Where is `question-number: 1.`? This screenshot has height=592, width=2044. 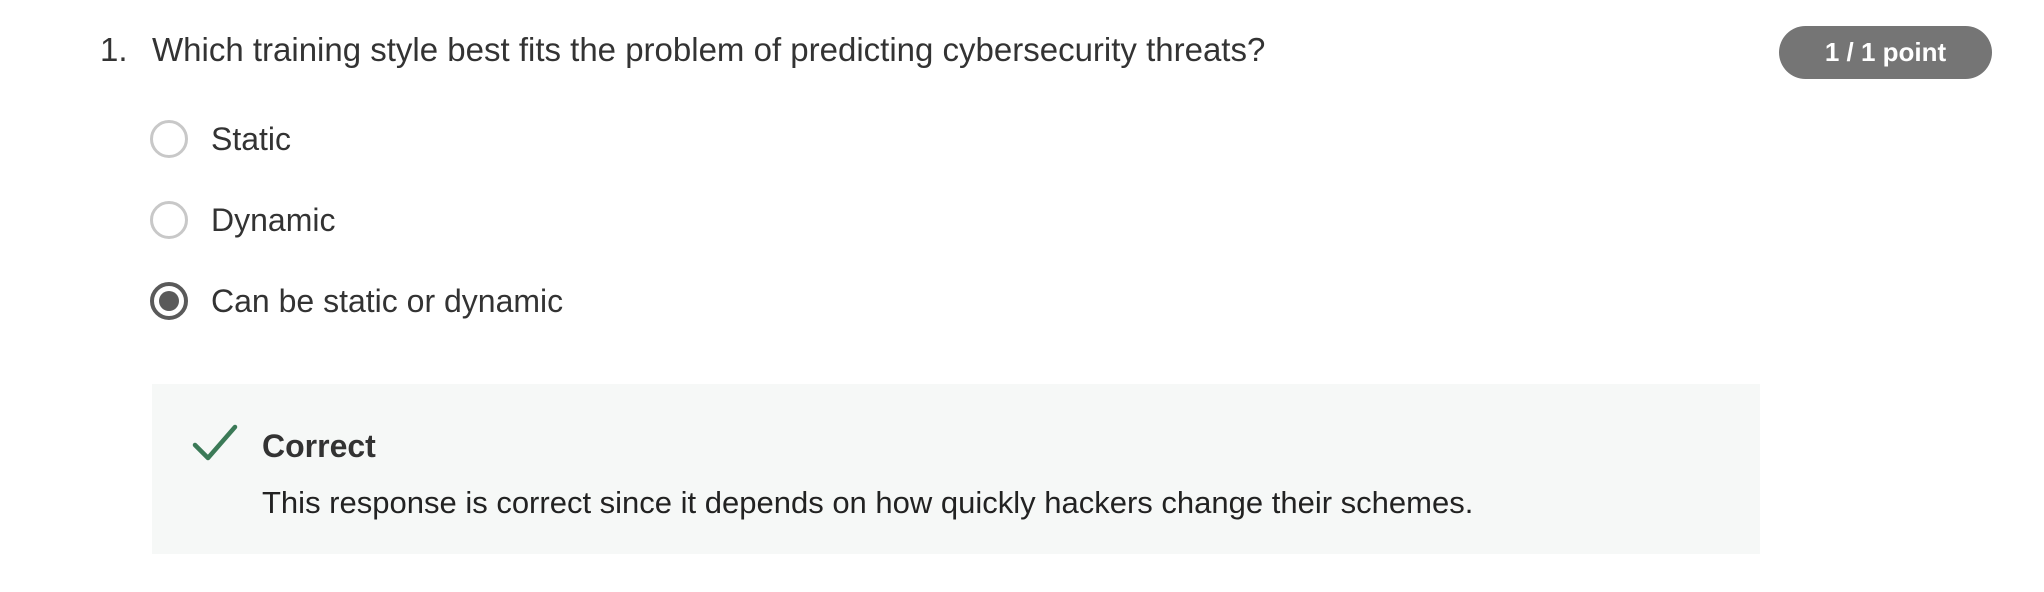
question-number: 1. is located at coordinates (114, 49).